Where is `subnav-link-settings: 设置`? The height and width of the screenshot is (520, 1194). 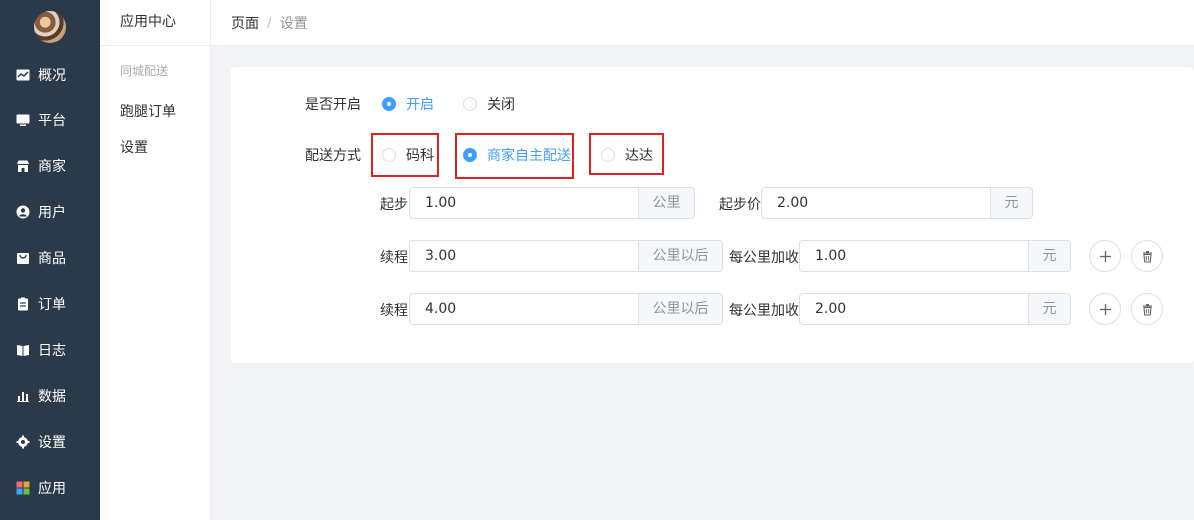
subnav-link-settings: 设置 is located at coordinates (134, 147).